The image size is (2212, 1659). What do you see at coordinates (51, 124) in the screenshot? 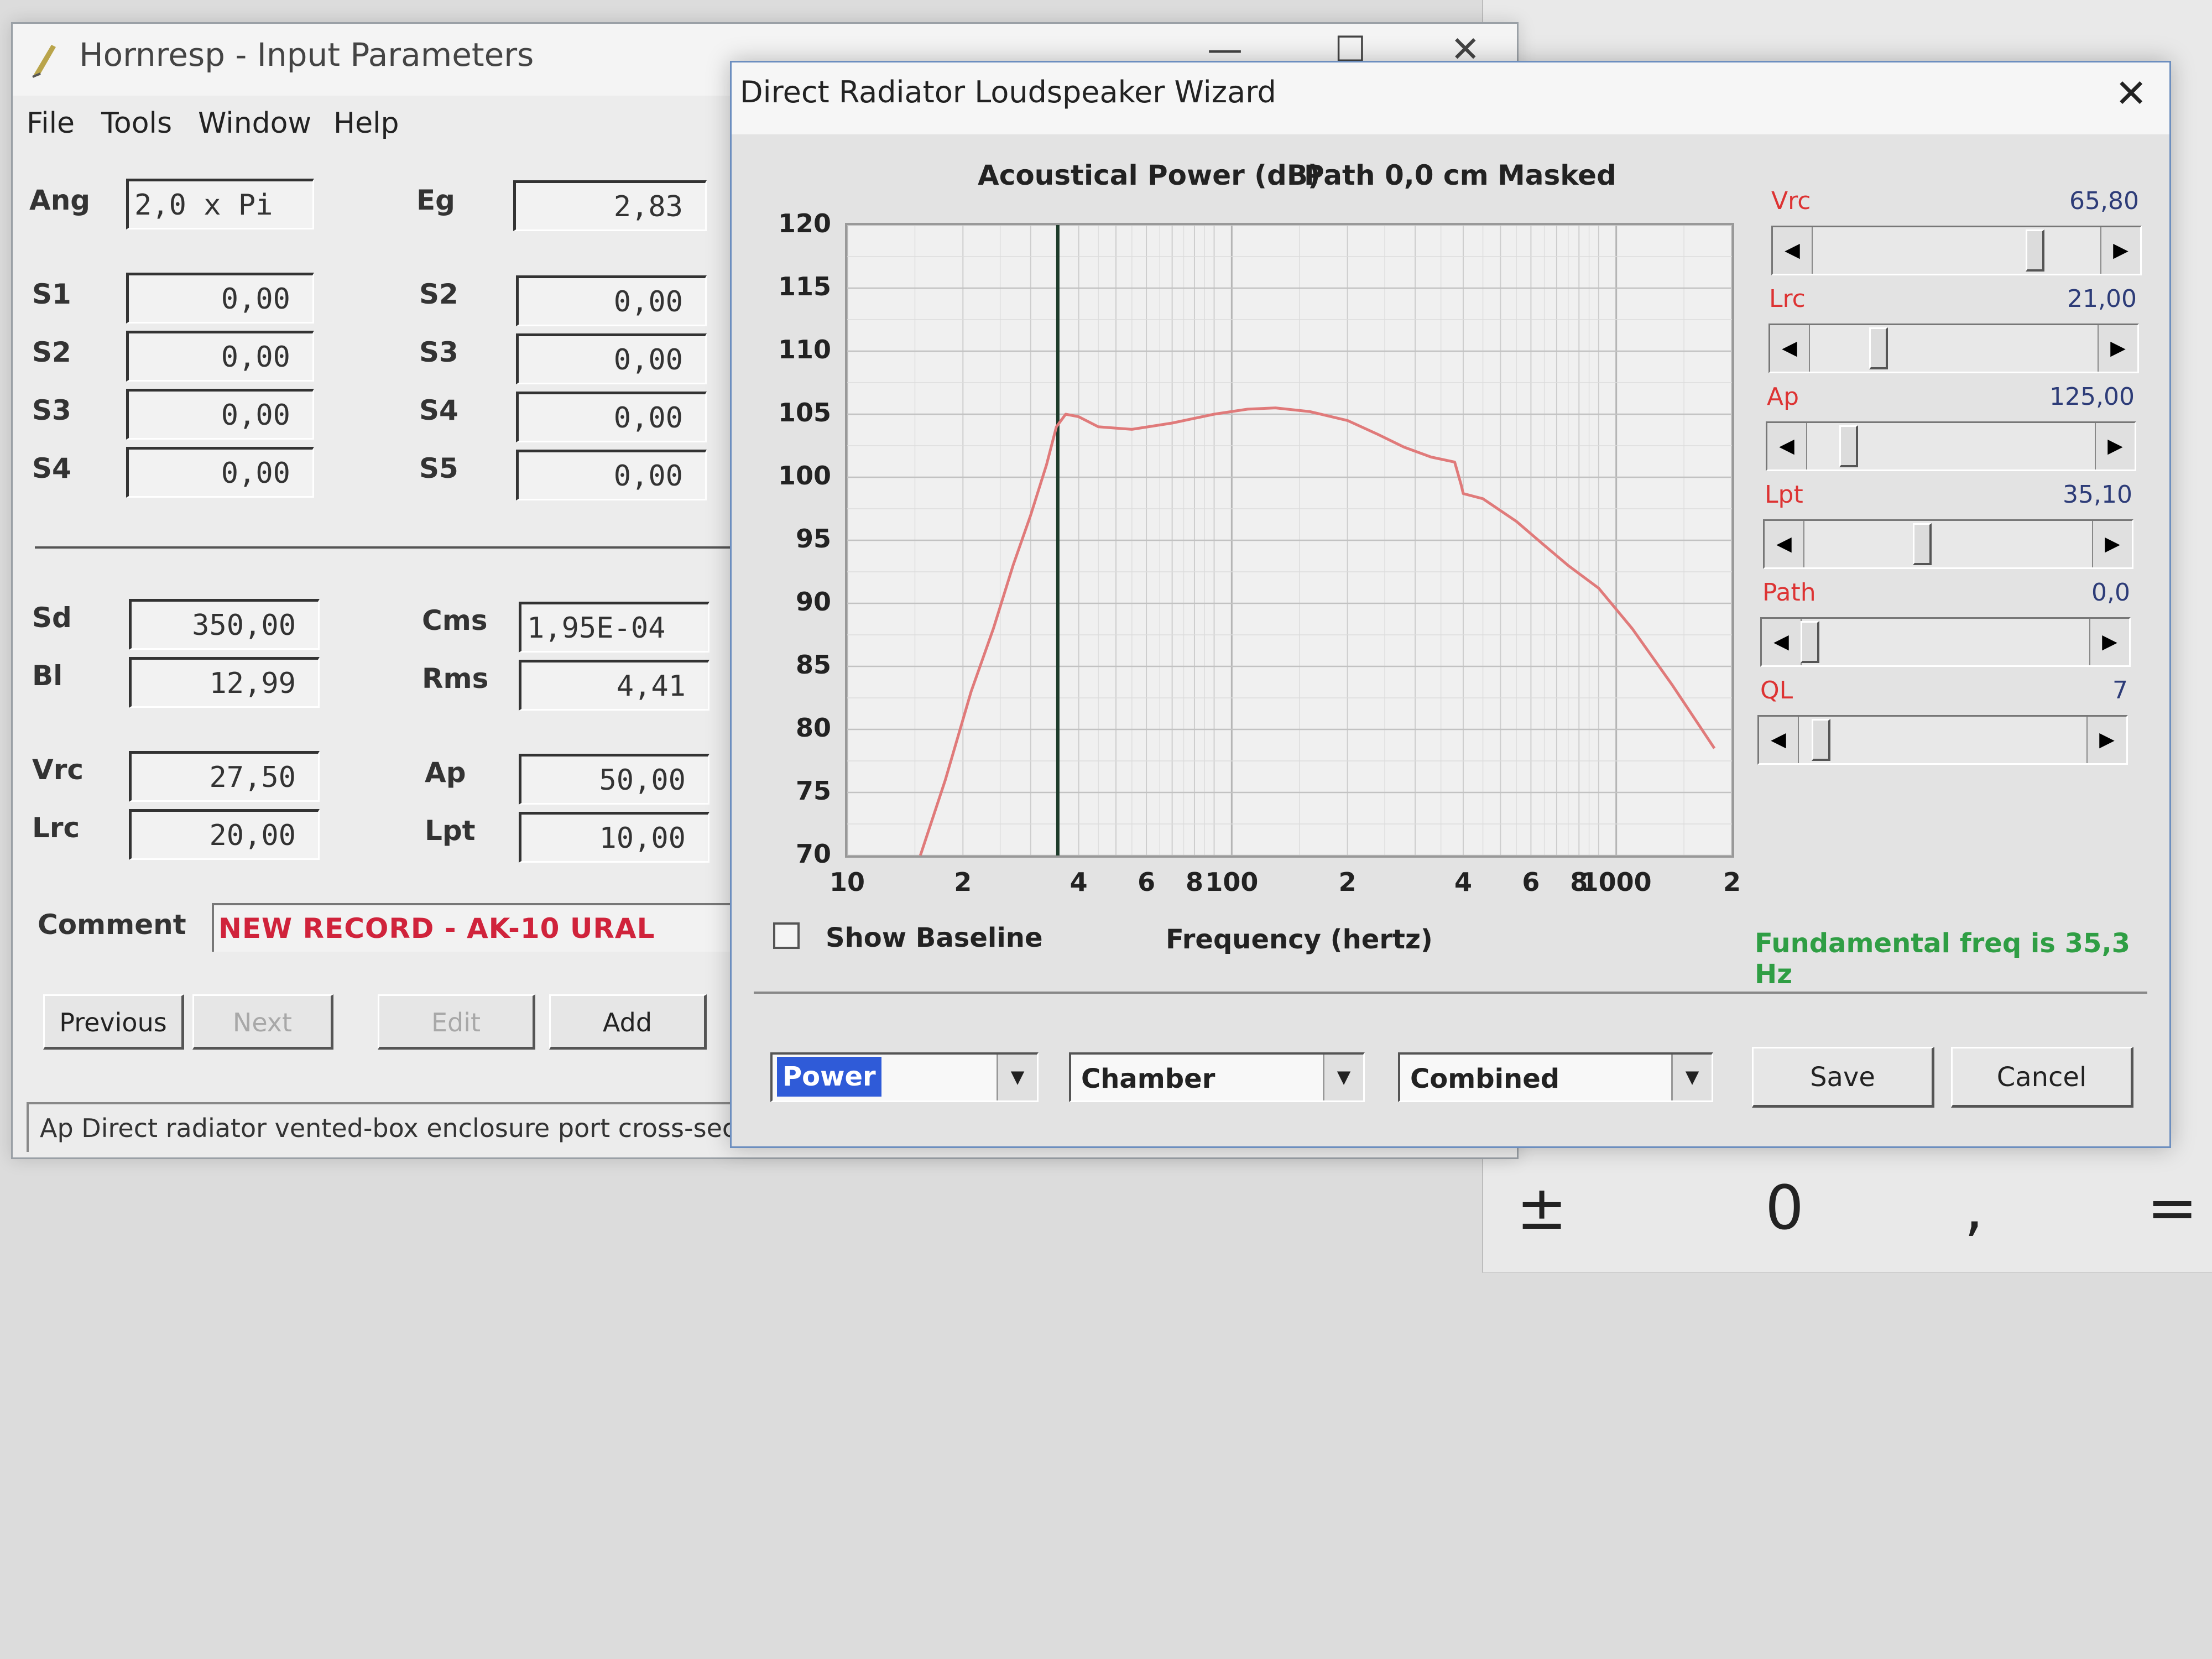
I see `menu-file: File` at bounding box center [51, 124].